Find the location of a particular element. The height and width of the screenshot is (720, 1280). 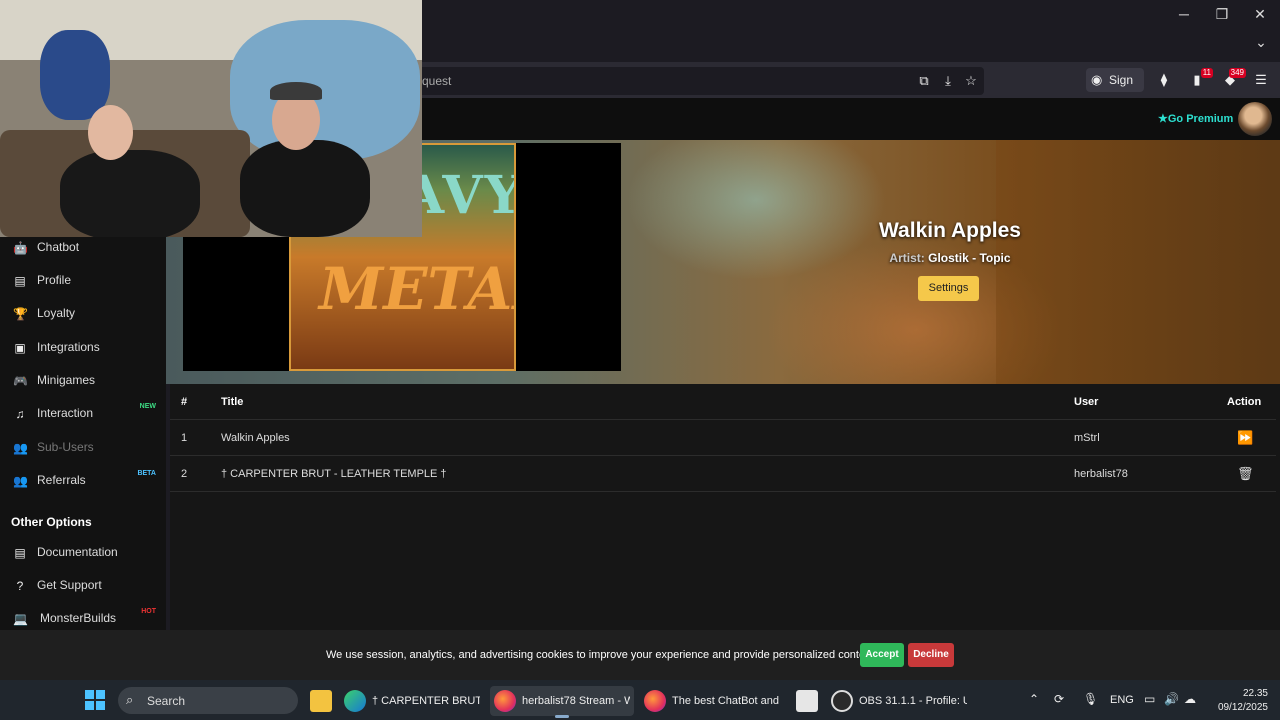

extension-2-icon: ◆ 349 is located at coordinates (1232, 79).